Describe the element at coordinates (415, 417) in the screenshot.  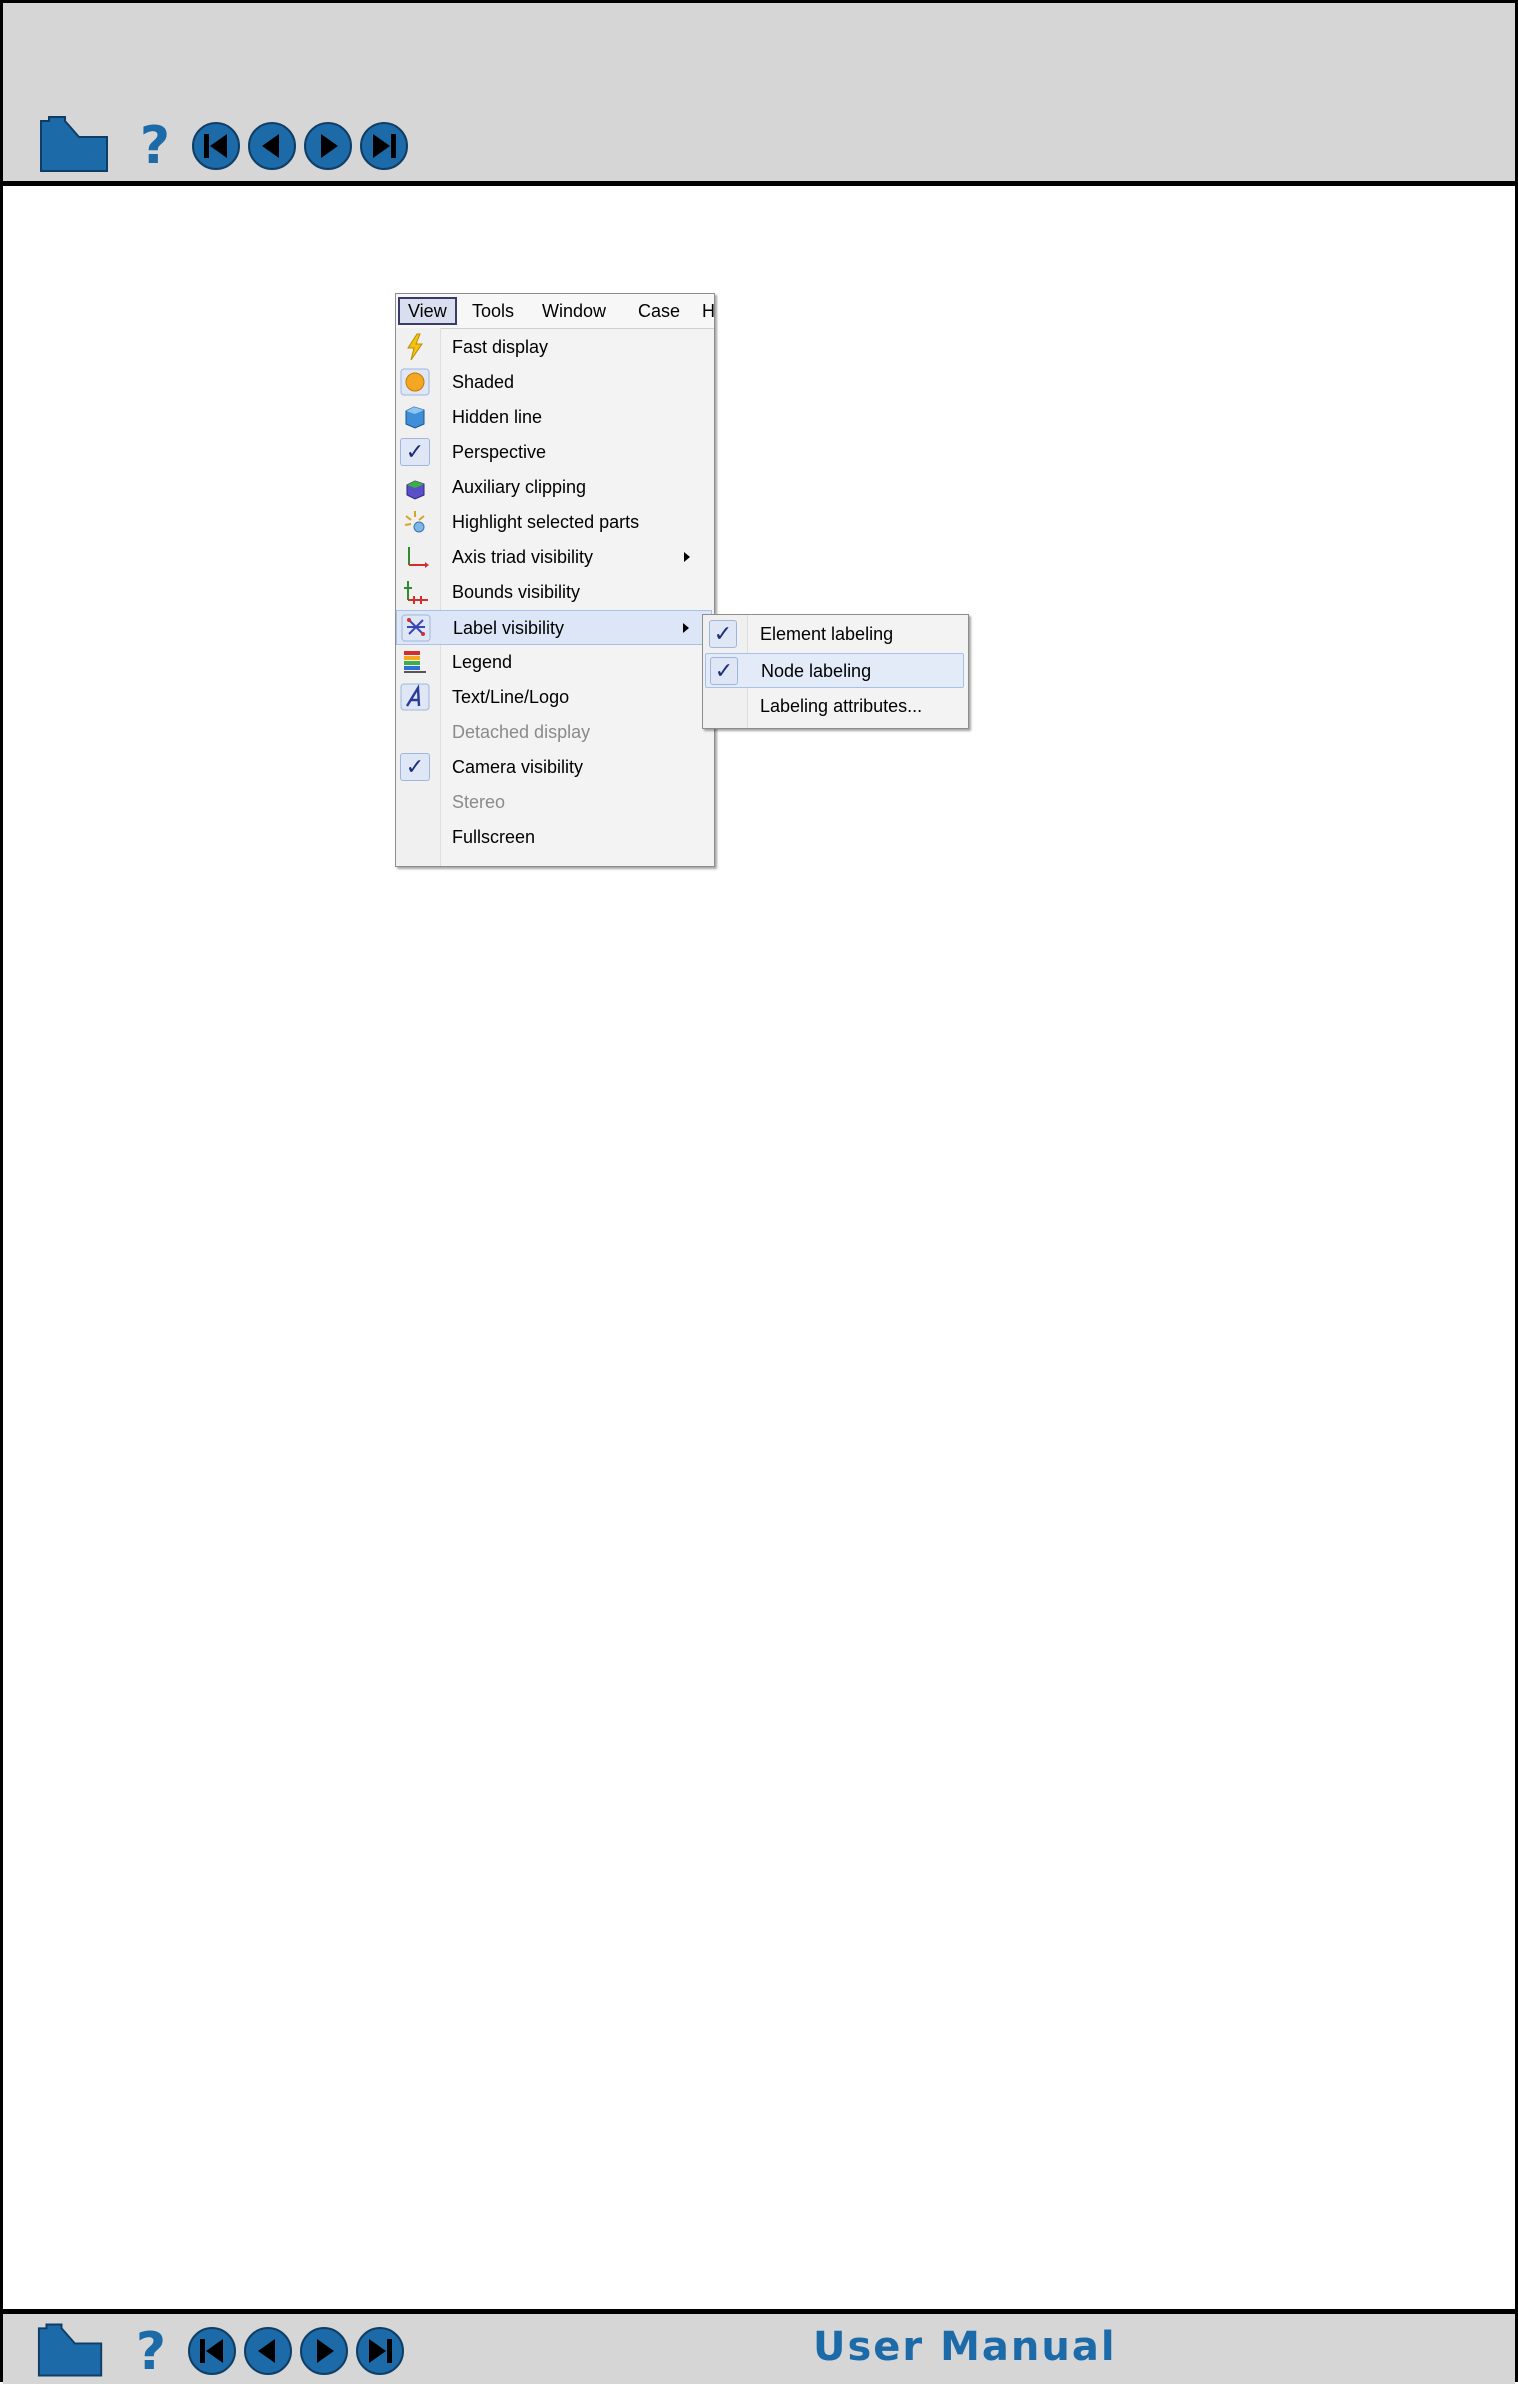
I see `hidden-line-cube-icon` at that location.